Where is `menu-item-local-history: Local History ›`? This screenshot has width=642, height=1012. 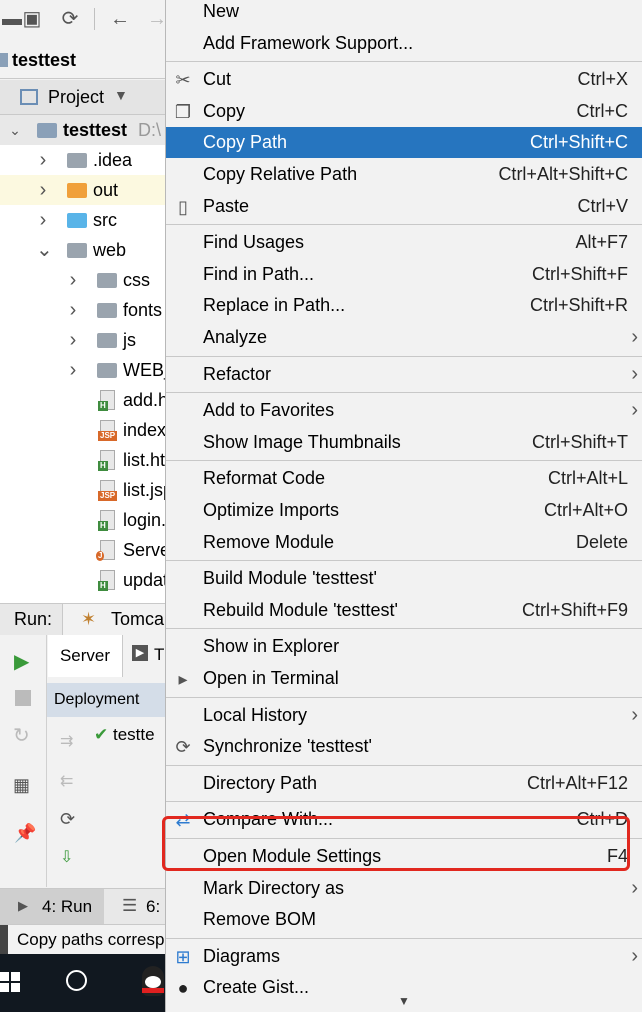 menu-item-local-history: Local History › is located at coordinates (404, 715).